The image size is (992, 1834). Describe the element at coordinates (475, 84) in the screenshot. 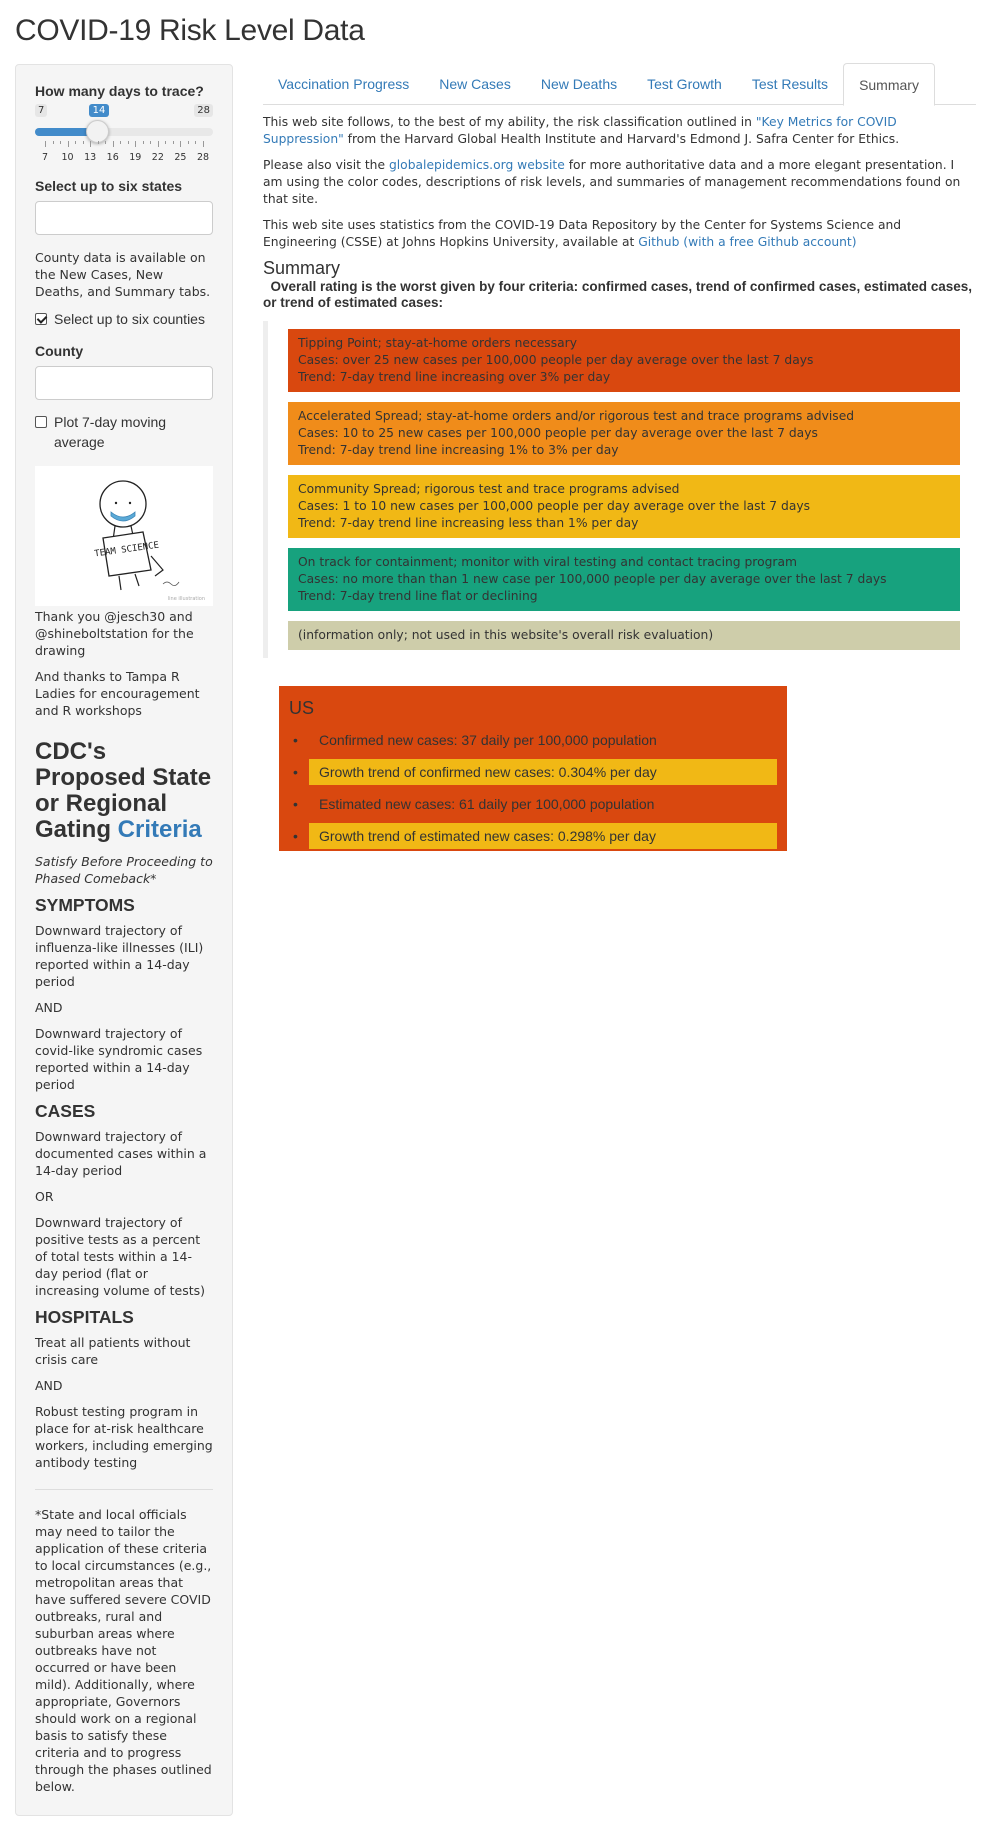

I see `tab-new-cases: New Cases` at that location.